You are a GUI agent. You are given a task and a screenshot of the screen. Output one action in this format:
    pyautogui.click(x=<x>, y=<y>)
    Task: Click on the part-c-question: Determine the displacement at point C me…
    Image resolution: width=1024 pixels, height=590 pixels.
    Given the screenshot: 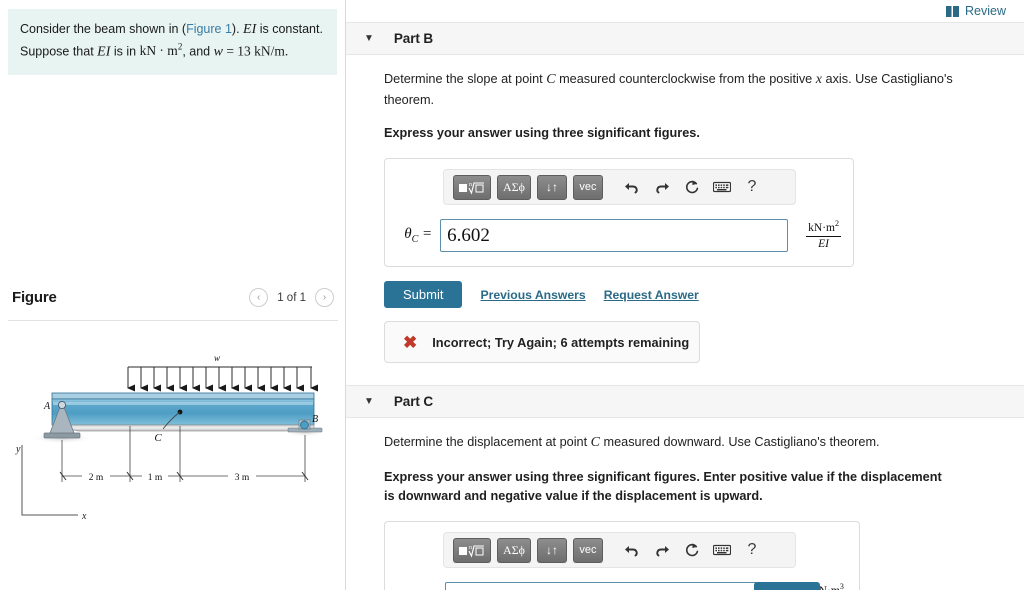 What is the action you would take?
    pyautogui.click(x=674, y=443)
    